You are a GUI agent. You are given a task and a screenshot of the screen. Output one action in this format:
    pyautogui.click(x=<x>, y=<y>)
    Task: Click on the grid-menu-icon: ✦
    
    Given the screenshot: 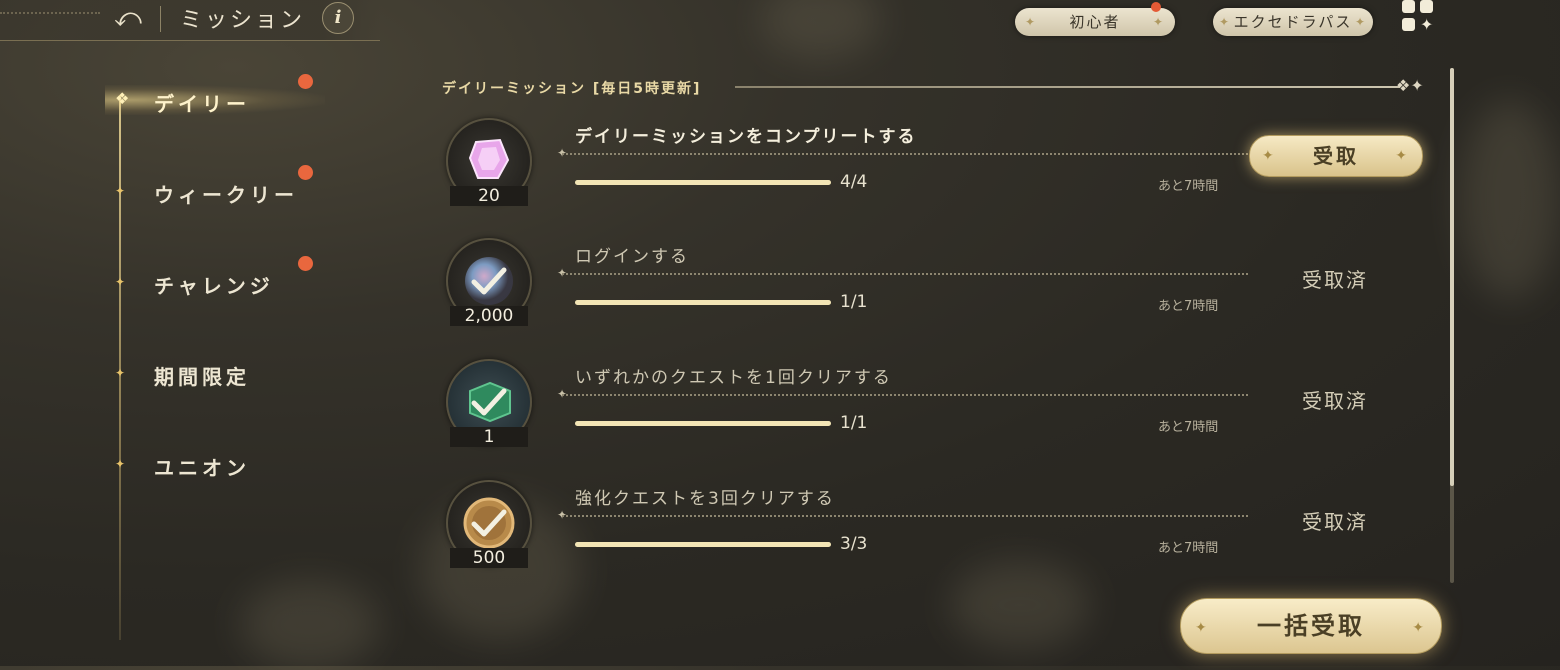 What is the action you would take?
    pyautogui.click(x=1420, y=18)
    